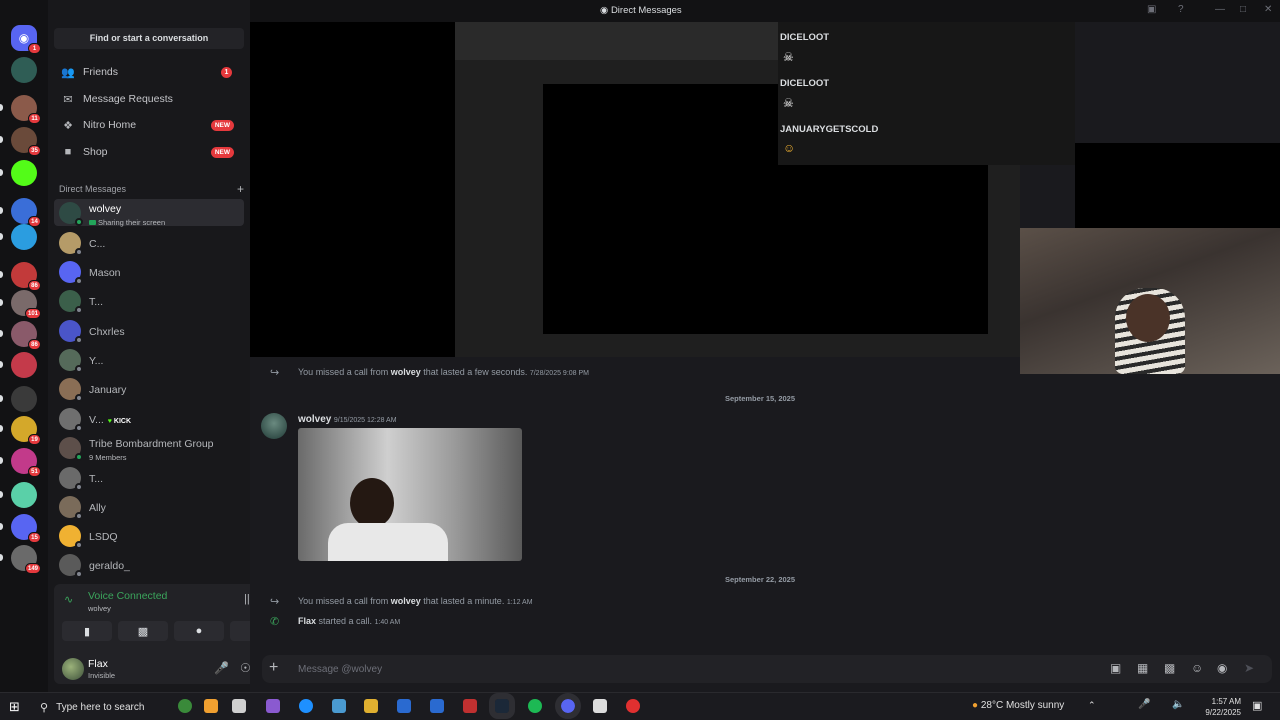 This screenshot has width=1280, height=720. Describe the element at coordinates (314, 419) in the screenshot. I see `message-author: wolvey` at that location.